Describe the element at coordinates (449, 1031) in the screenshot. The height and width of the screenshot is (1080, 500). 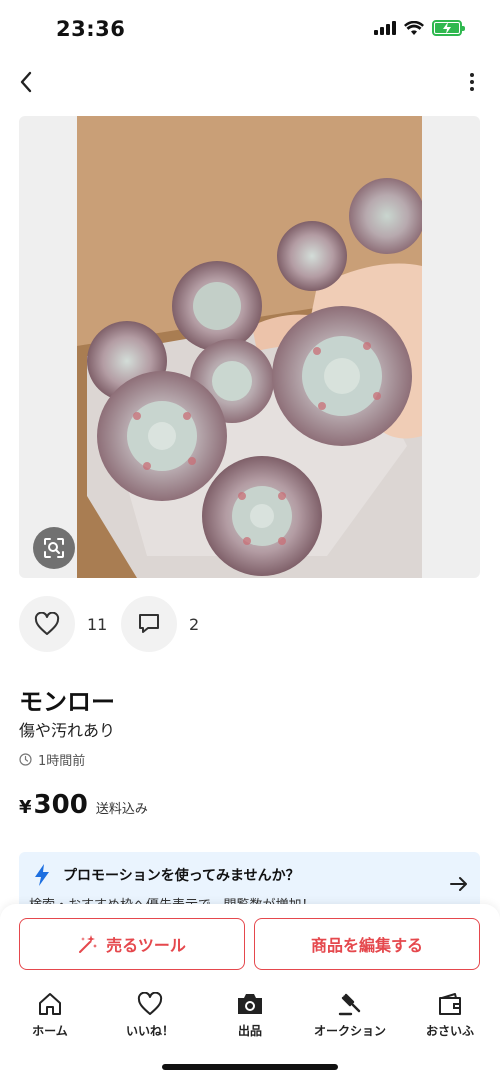
I see `tab-wallet-label: おさいふ` at that location.